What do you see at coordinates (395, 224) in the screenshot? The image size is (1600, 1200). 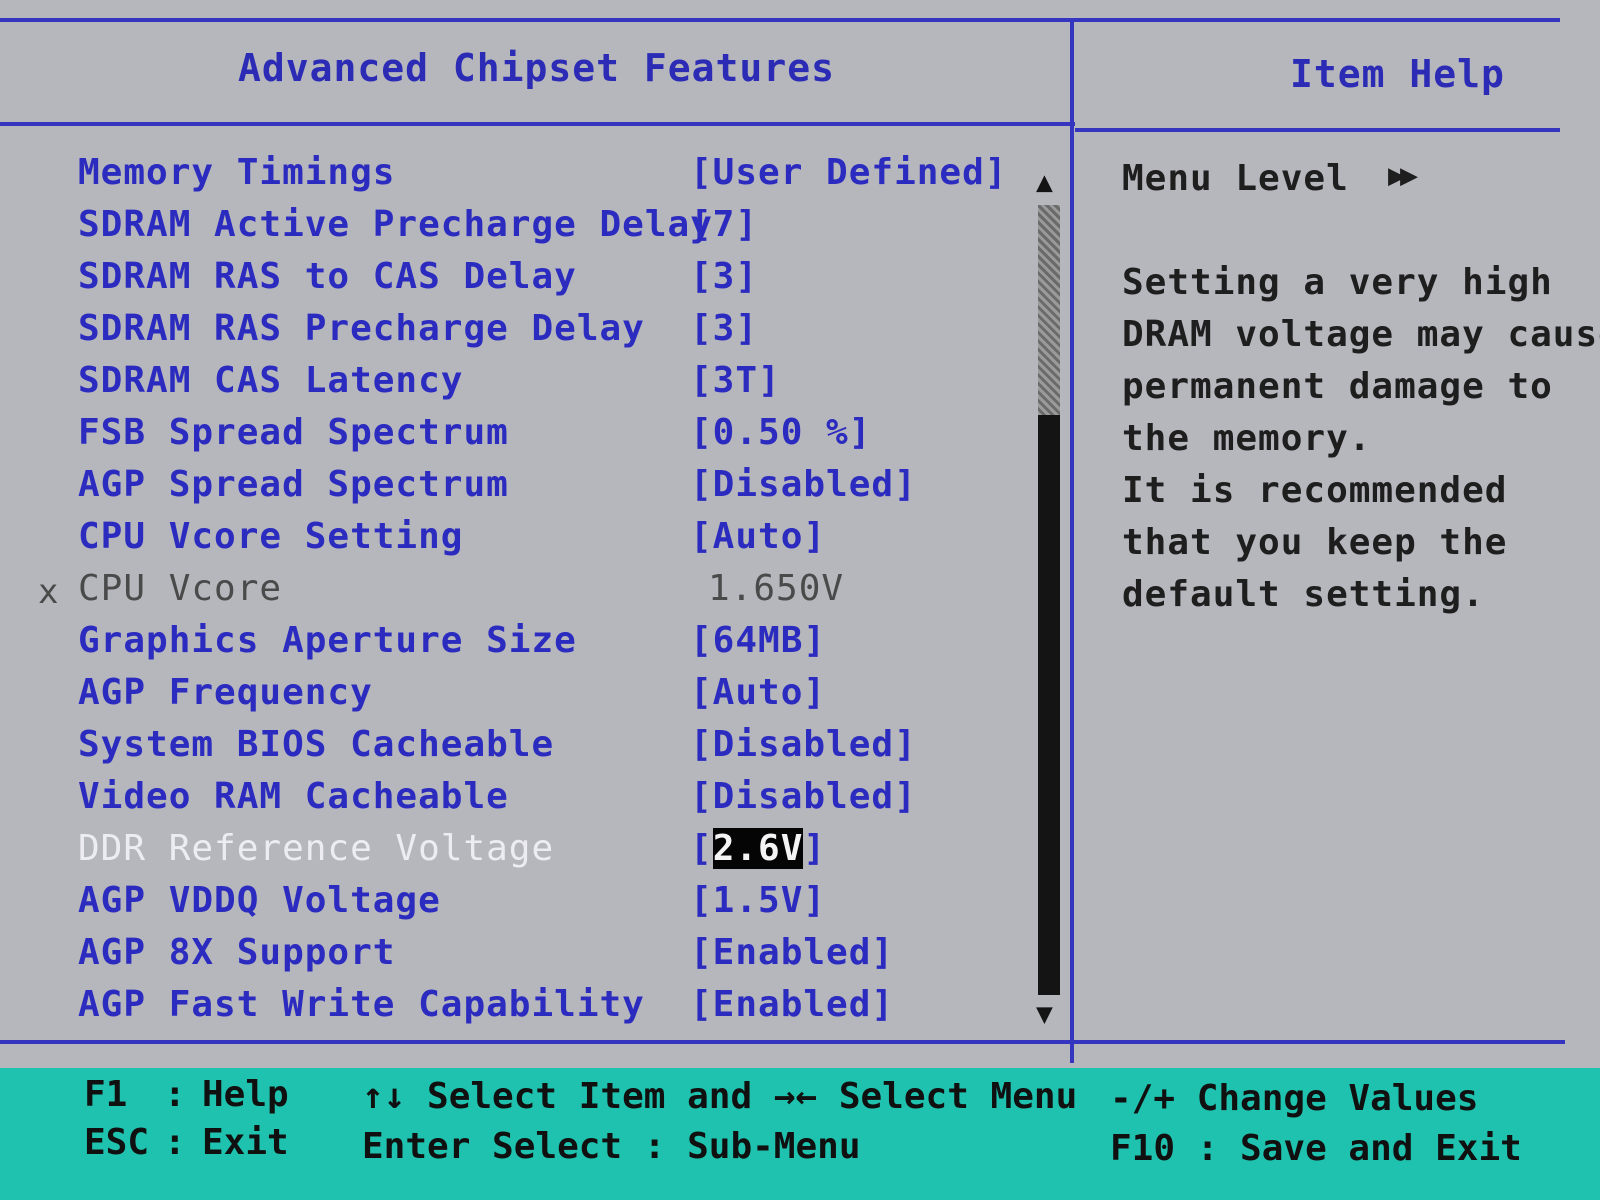 I see `setting-label: SDRAM Active Precharge Delay` at bounding box center [395, 224].